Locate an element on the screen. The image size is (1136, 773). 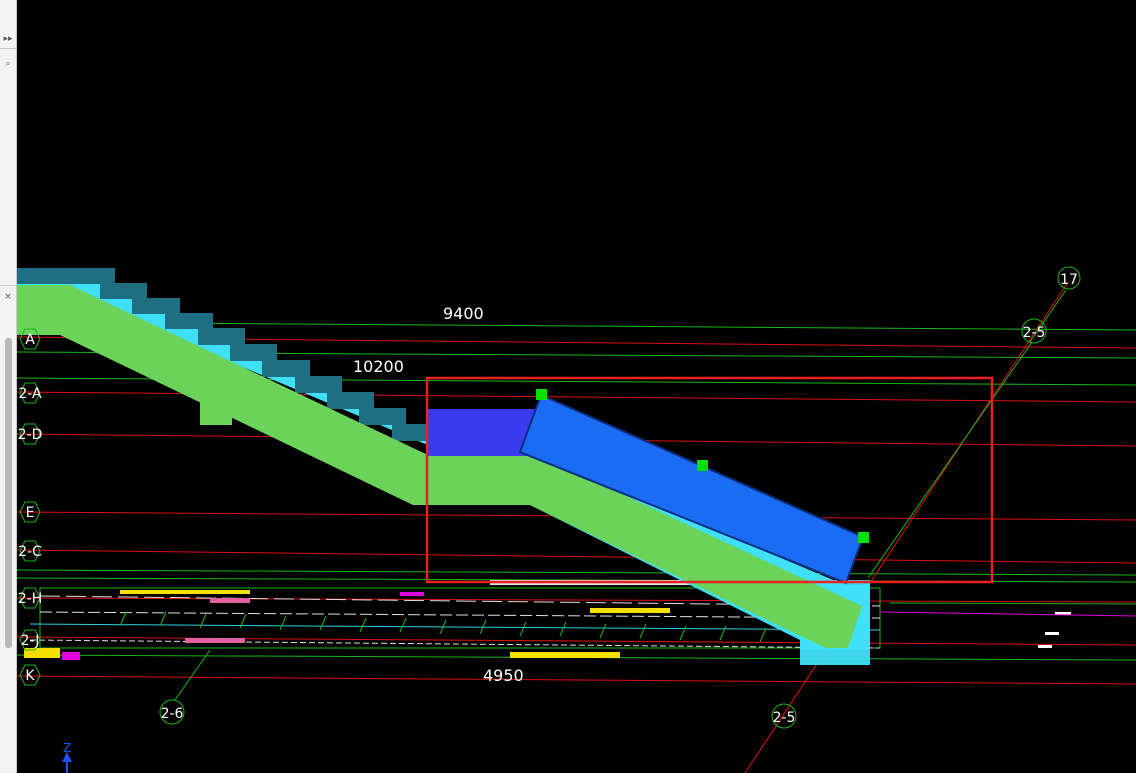
svg-text: 2-J is located at coordinates (30, 641).